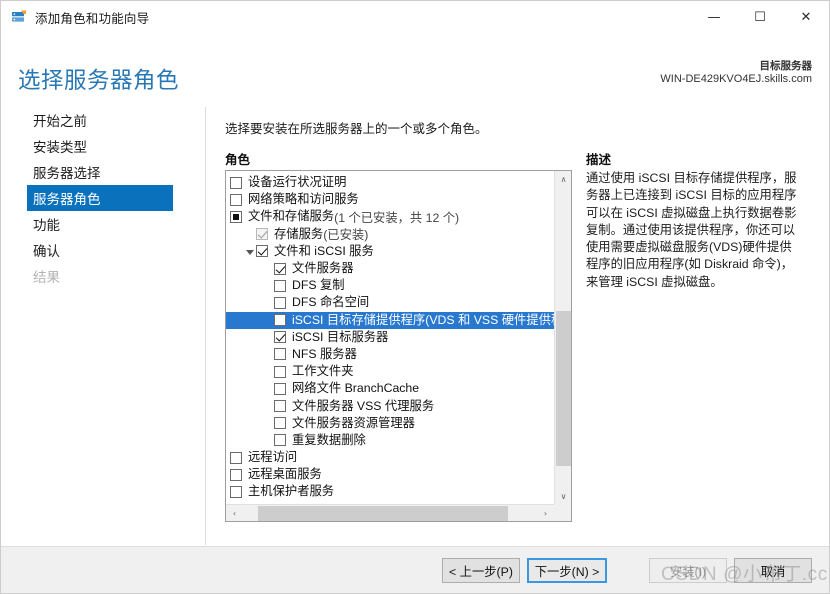 The height and width of the screenshot is (594, 830). What do you see at coordinates (383, 513) in the screenshot?
I see `horizontal-scroll-thumb` at bounding box center [383, 513].